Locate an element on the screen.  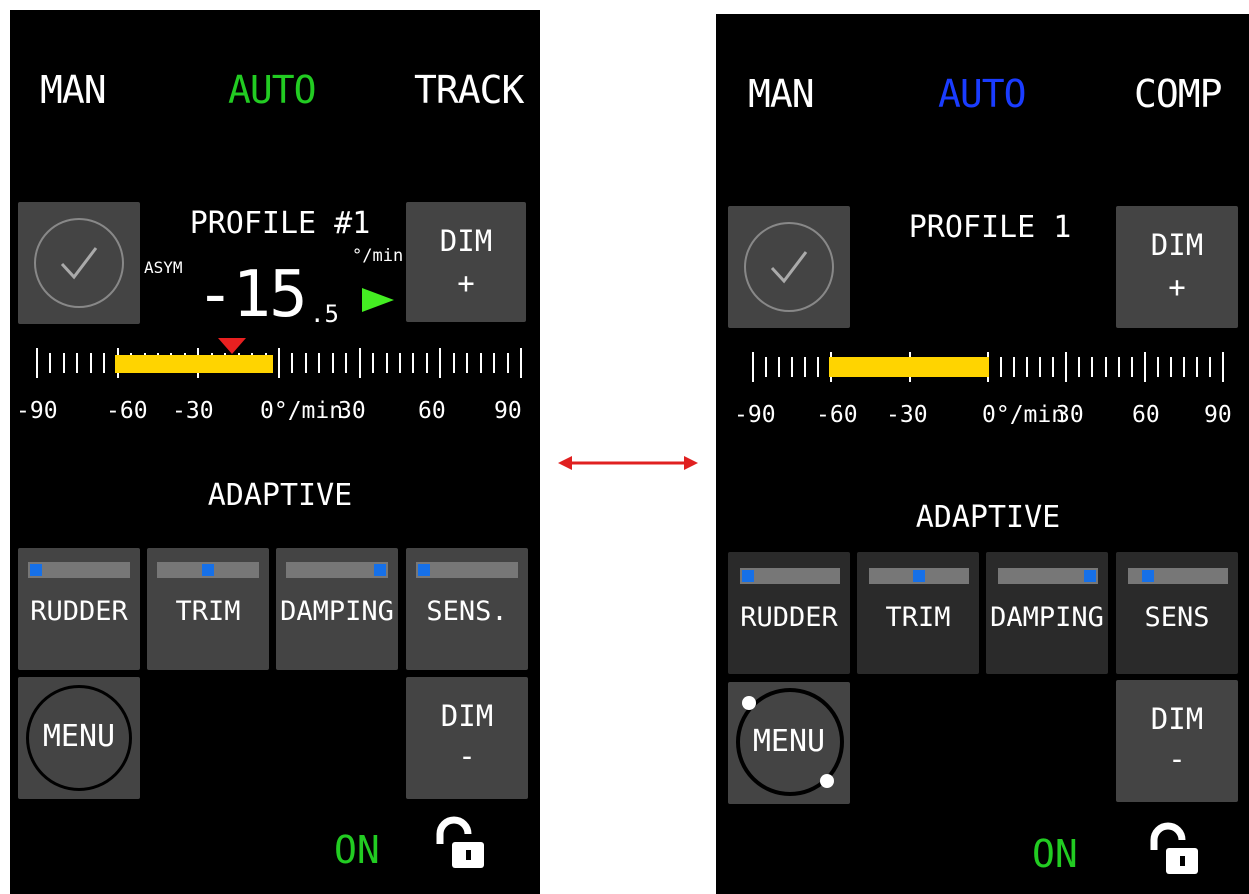
dim-minus-sign: - is located at coordinates (1177, 759).